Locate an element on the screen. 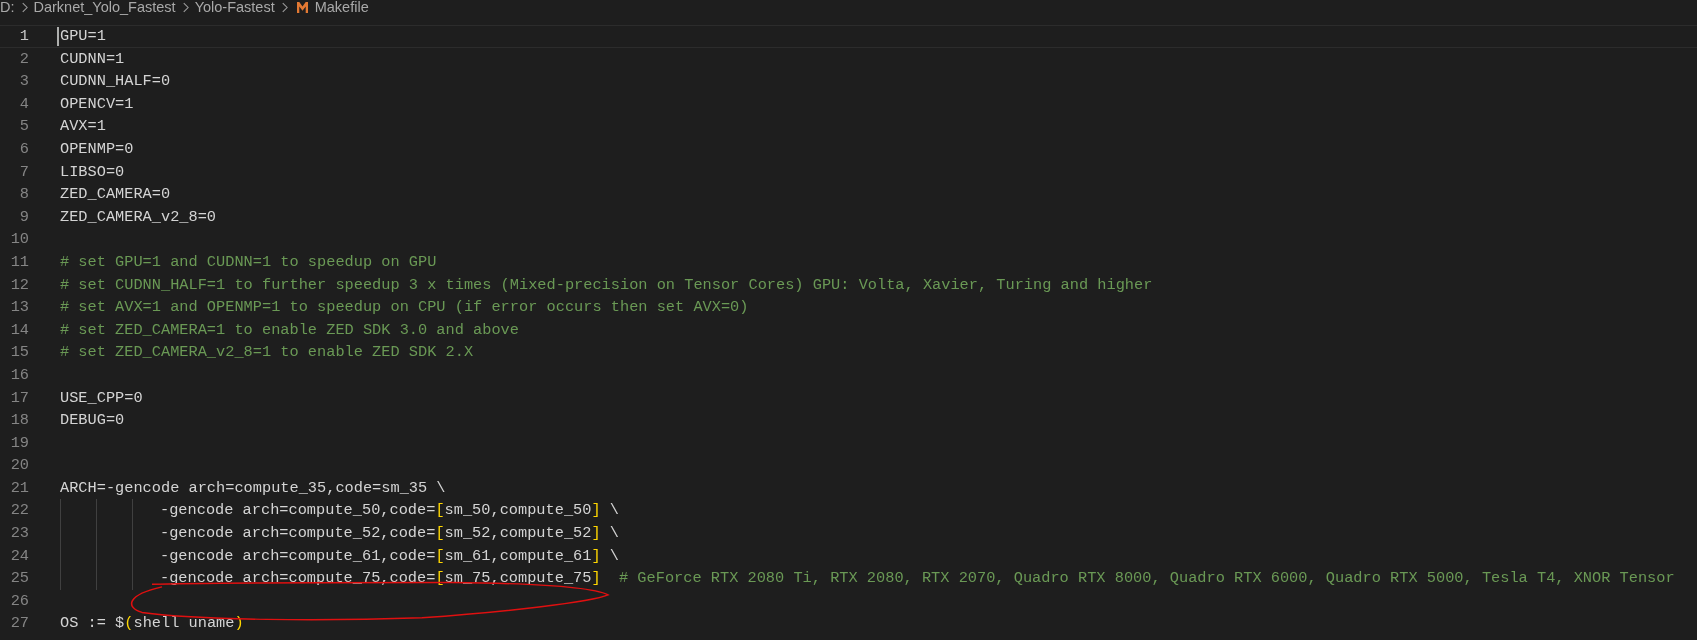 The width and height of the screenshot is (1697, 640). line-number: 10 is located at coordinates (19, 240).